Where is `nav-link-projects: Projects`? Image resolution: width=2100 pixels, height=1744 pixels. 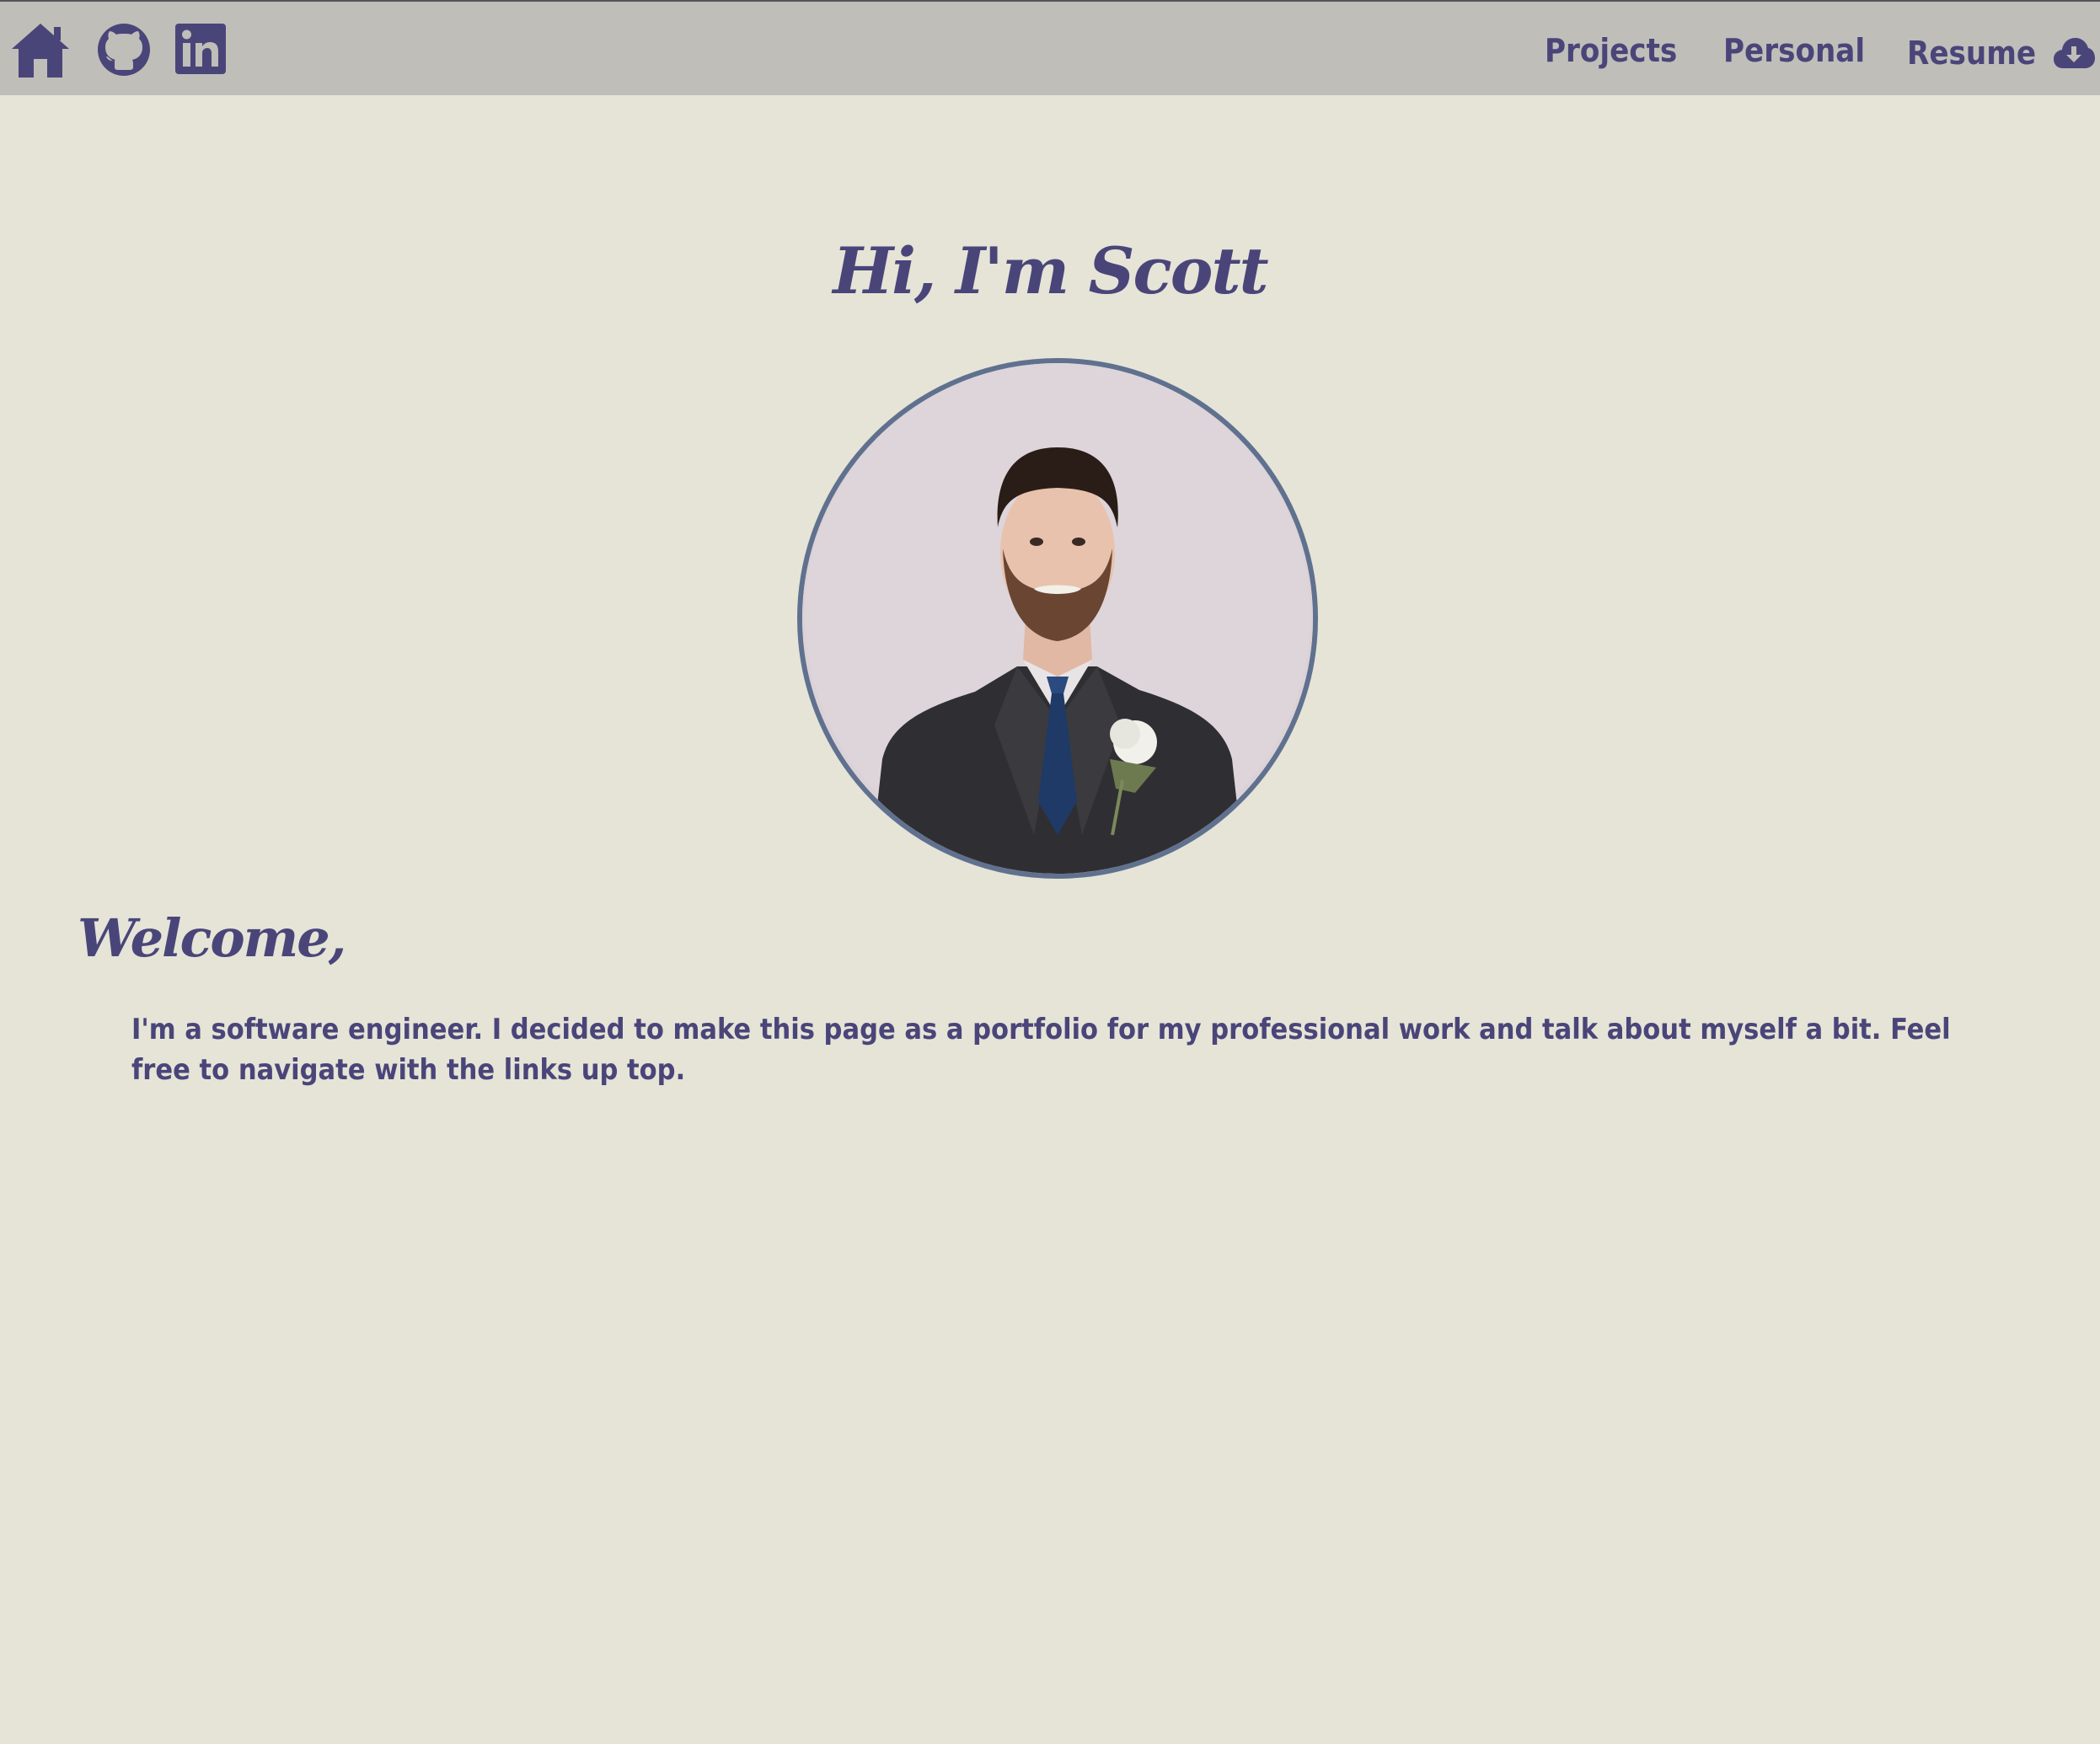 nav-link-projects: Projects is located at coordinates (1611, 50).